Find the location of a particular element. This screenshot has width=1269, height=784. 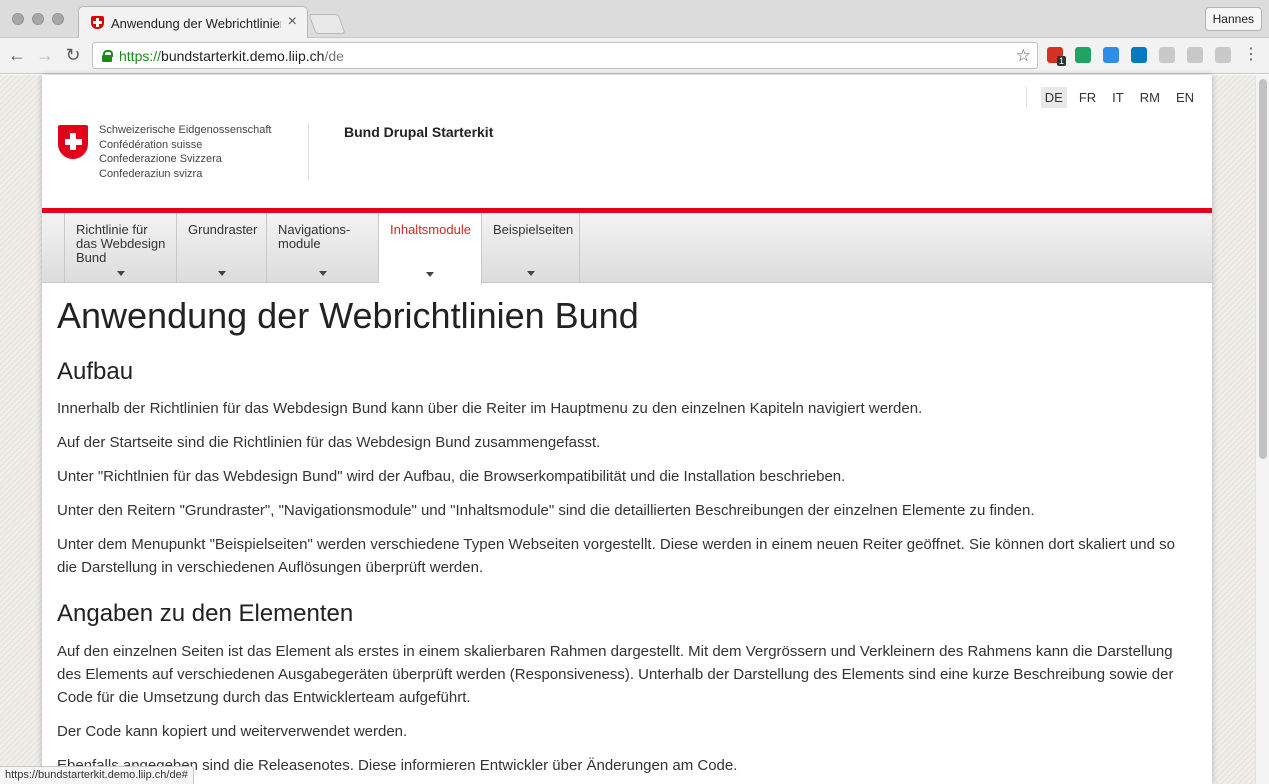

lock-icon is located at coordinates (107, 56).